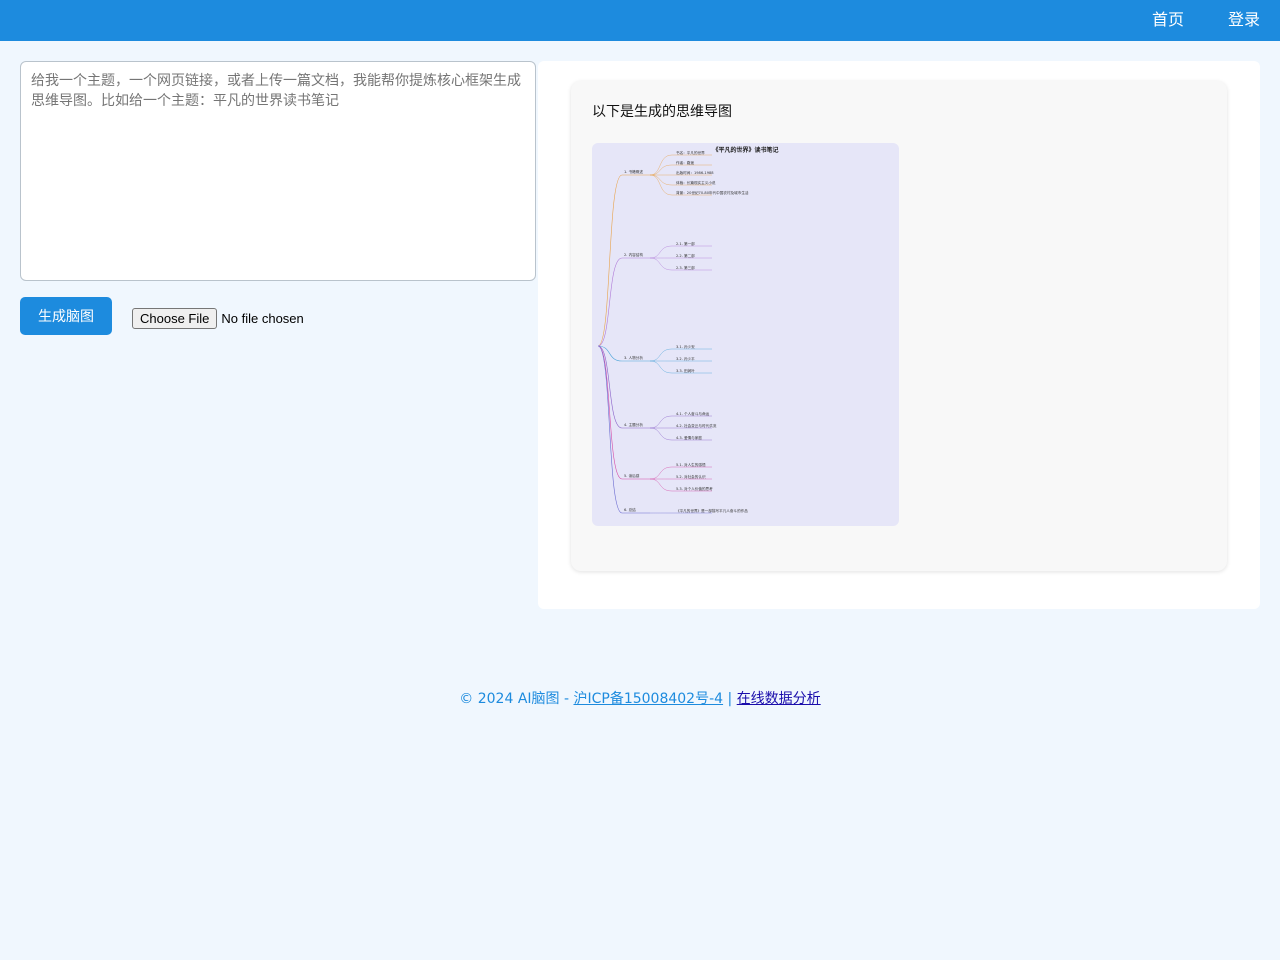 This screenshot has height=960, width=1280. What do you see at coordinates (685, 255) in the screenshot?
I see `mindmap-child: 2.2. 第二部` at bounding box center [685, 255].